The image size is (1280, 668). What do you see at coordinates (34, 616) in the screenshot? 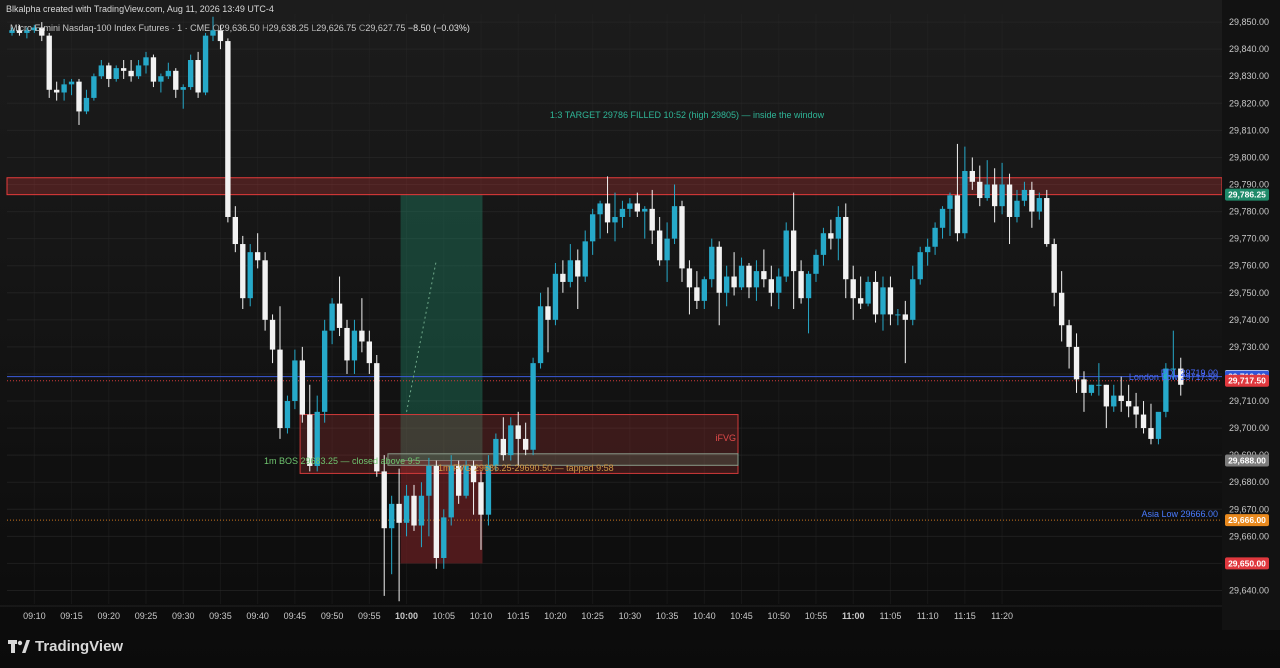
I see `time-tick-label: 09:10` at bounding box center [34, 616].